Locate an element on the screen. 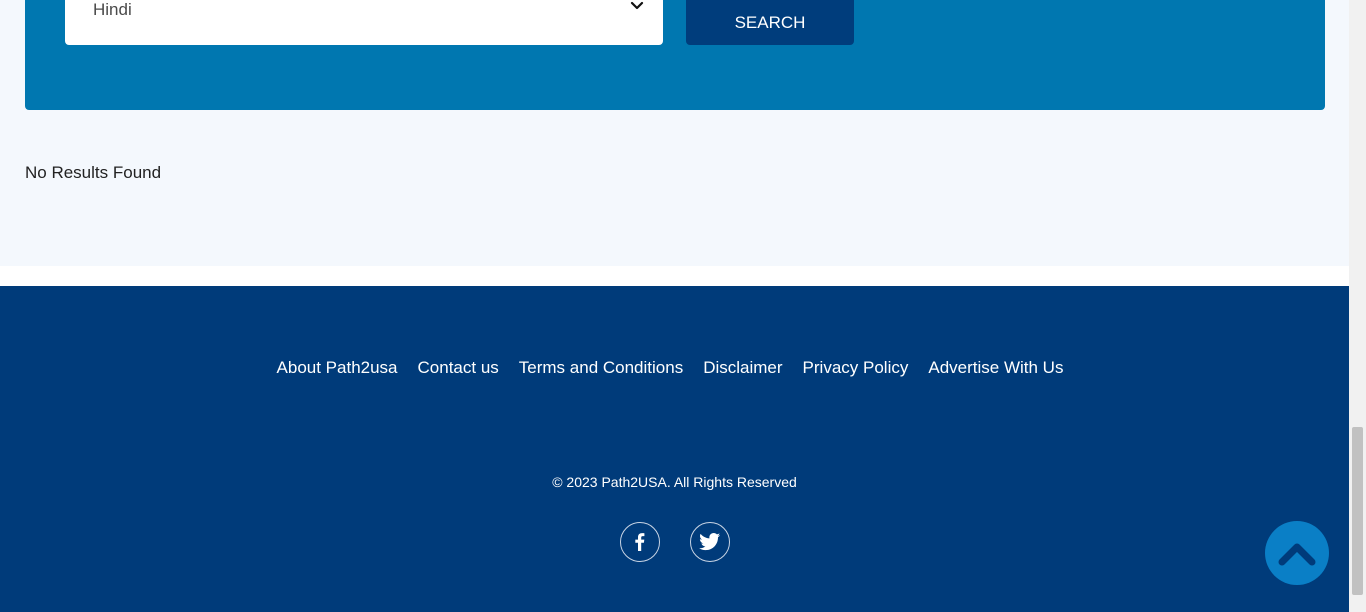  twitter-button is located at coordinates (710, 542).